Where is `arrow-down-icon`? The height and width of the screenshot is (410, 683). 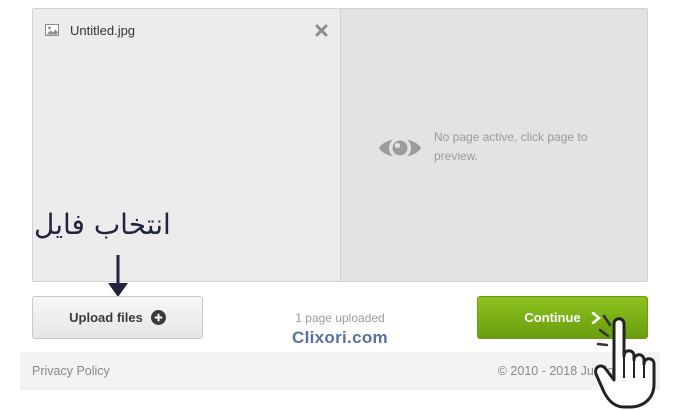 arrow-down-icon is located at coordinates (118, 276).